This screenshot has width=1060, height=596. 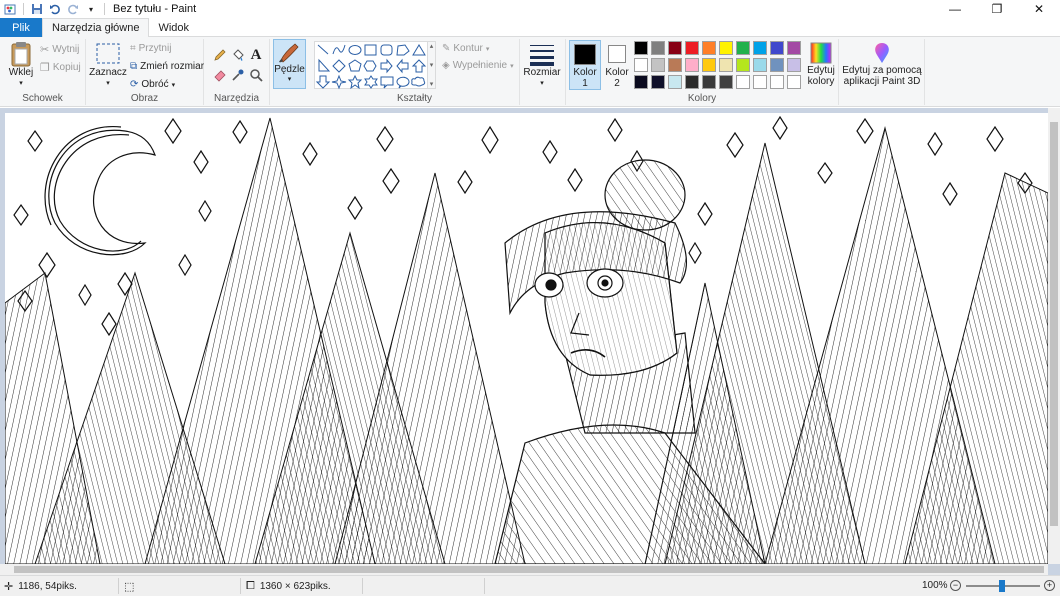 I want to click on color2-swatch, so click(x=617, y=54).